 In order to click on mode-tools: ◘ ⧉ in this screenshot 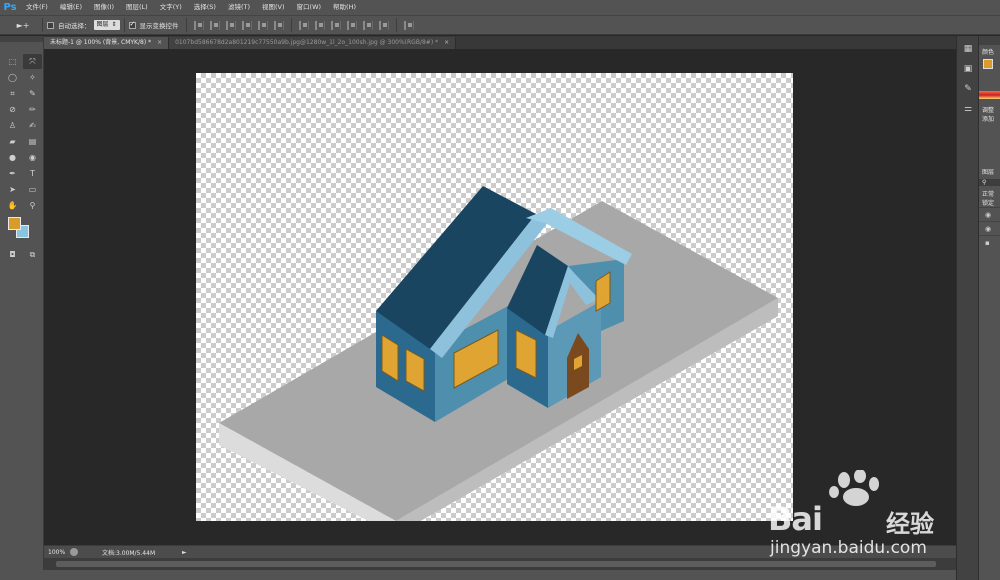, I will do `click(21, 253)`.